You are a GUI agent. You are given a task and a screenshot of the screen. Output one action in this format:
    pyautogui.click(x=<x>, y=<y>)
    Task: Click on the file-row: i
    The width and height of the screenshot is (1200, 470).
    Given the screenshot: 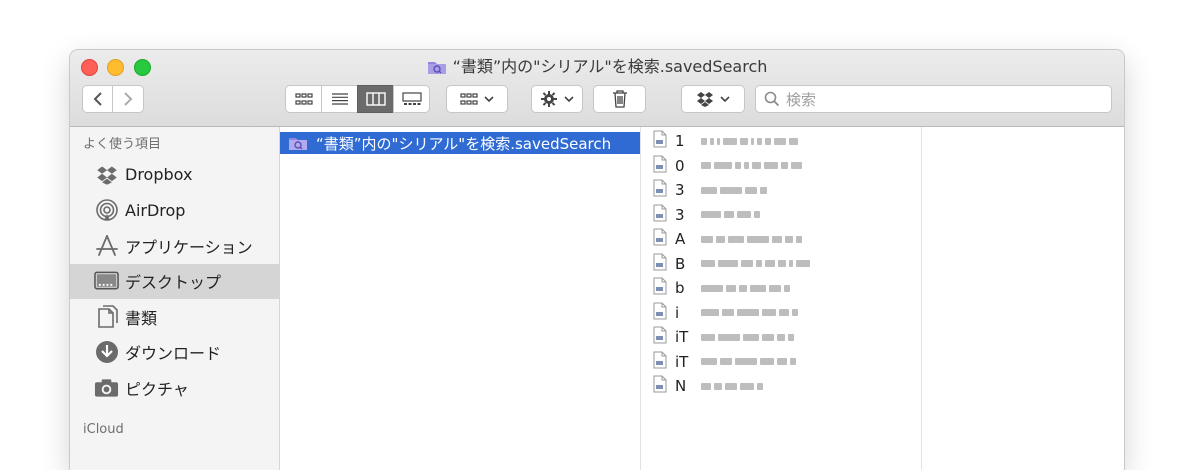 What is the action you would take?
    pyautogui.click(x=781, y=313)
    